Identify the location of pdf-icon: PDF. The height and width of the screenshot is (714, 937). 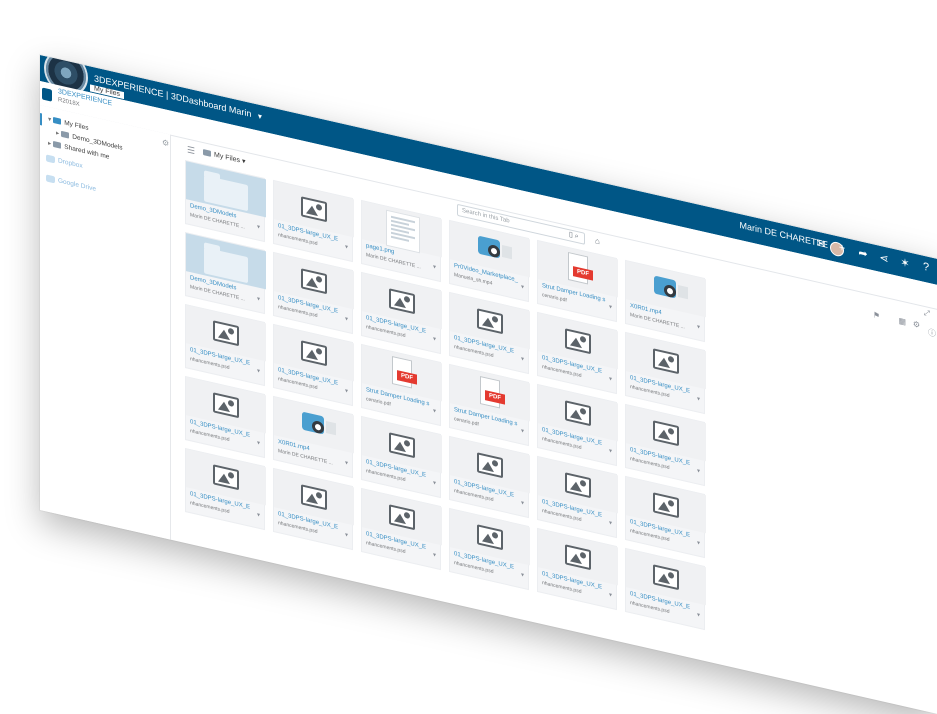
(492, 392).